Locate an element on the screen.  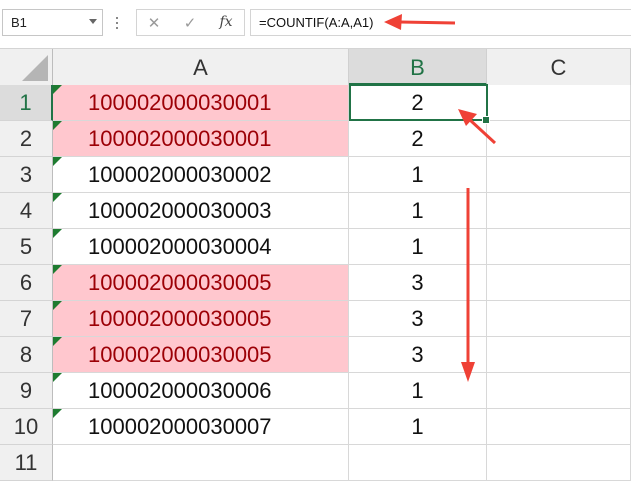
arrow-to-cell-b1 is located at coordinates (477, 127).